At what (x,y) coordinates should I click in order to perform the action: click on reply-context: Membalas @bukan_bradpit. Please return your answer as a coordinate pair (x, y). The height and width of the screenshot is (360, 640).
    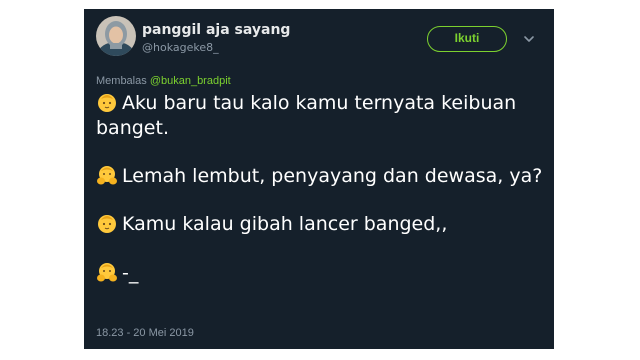
    Looking at the image, I should click on (163, 81).